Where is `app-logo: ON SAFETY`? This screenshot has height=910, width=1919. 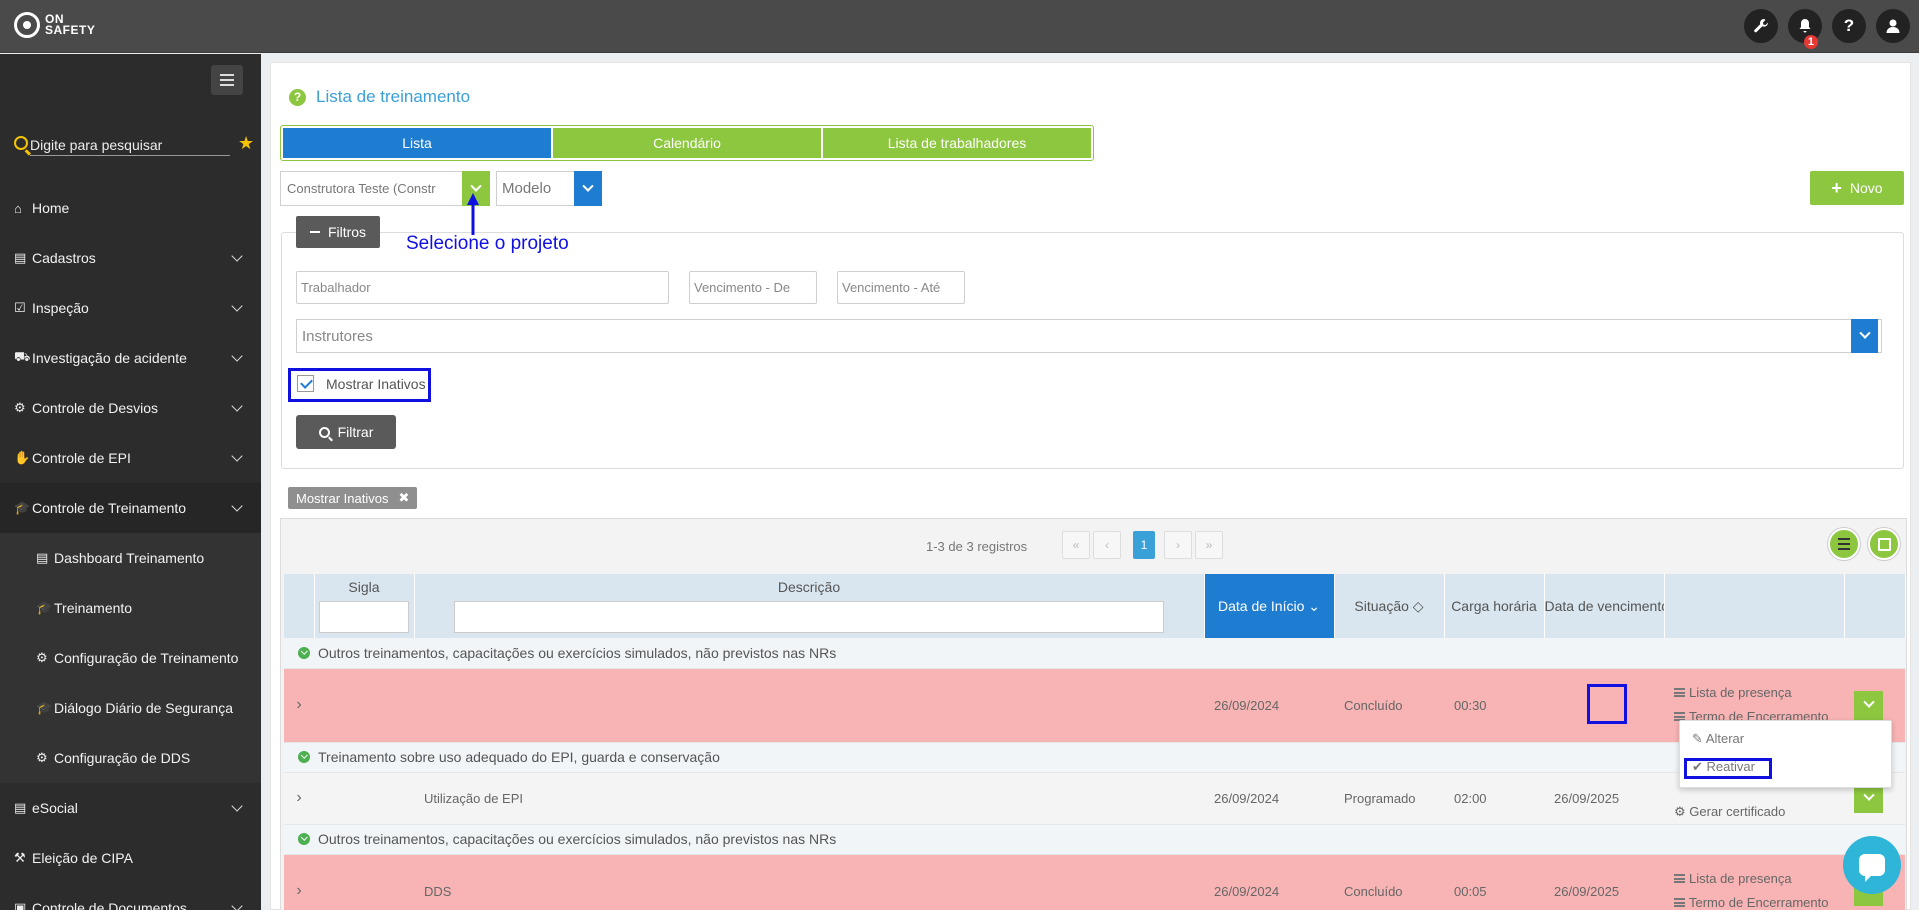
app-logo: ON SAFETY is located at coordinates (54, 25).